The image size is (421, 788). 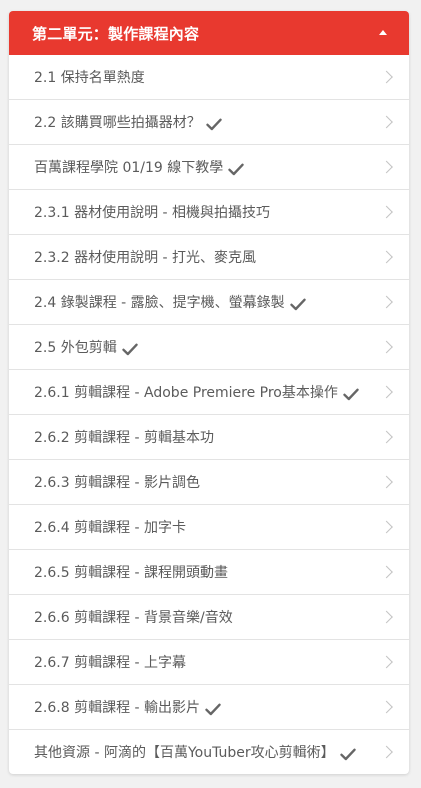 What do you see at coordinates (209, 661) in the screenshot?
I see `lesson-item: 2.6.7 剪輯課程 - 上字幕` at bounding box center [209, 661].